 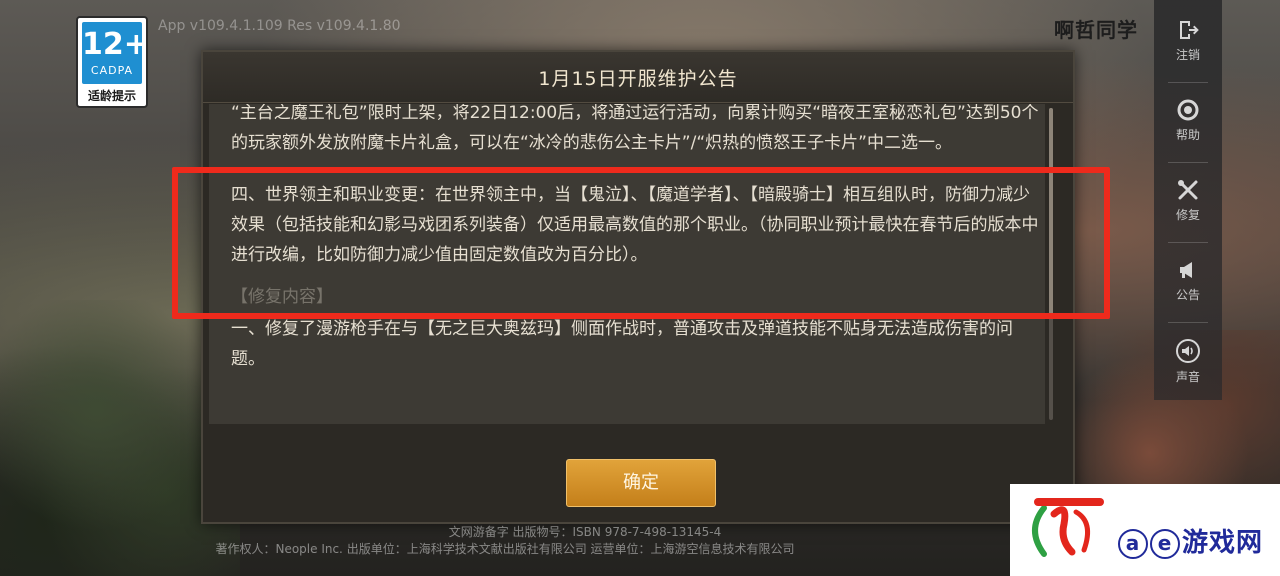 I want to click on sound-button: 声音, so click(x=1188, y=362).